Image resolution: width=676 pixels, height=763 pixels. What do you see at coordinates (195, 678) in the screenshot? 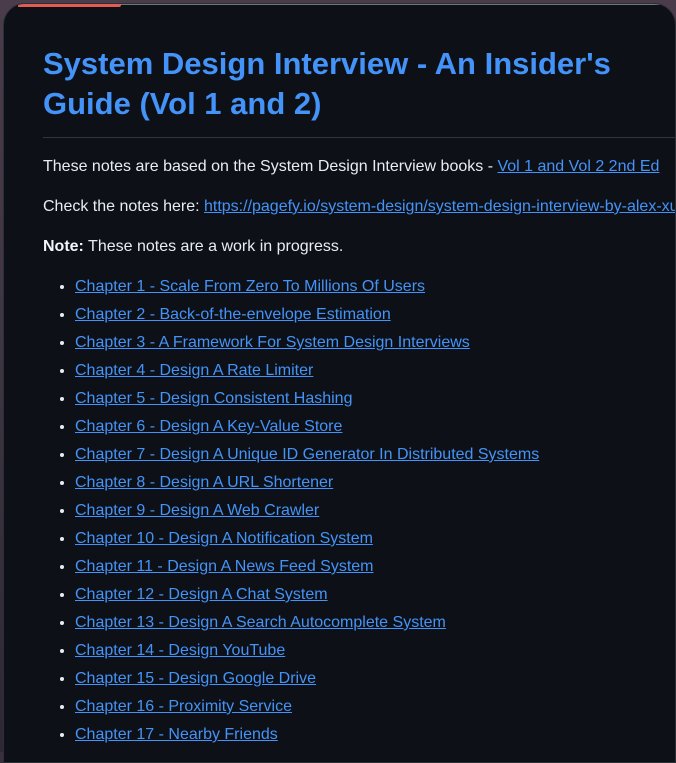
I see `chapter-link: Chapter 15 - Design Google Drive` at bounding box center [195, 678].